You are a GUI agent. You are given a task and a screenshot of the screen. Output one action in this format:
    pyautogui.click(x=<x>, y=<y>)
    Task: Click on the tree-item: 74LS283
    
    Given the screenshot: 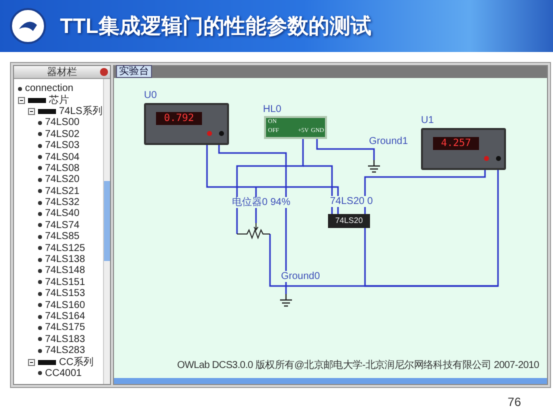 What is the action you would take?
    pyautogui.click(x=65, y=350)
    